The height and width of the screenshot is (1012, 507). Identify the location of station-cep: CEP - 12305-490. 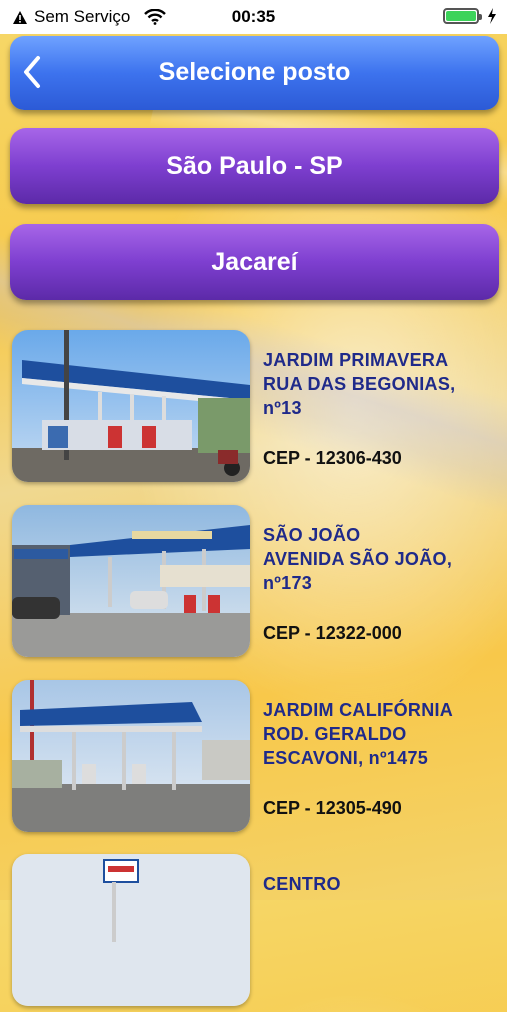
(332, 808).